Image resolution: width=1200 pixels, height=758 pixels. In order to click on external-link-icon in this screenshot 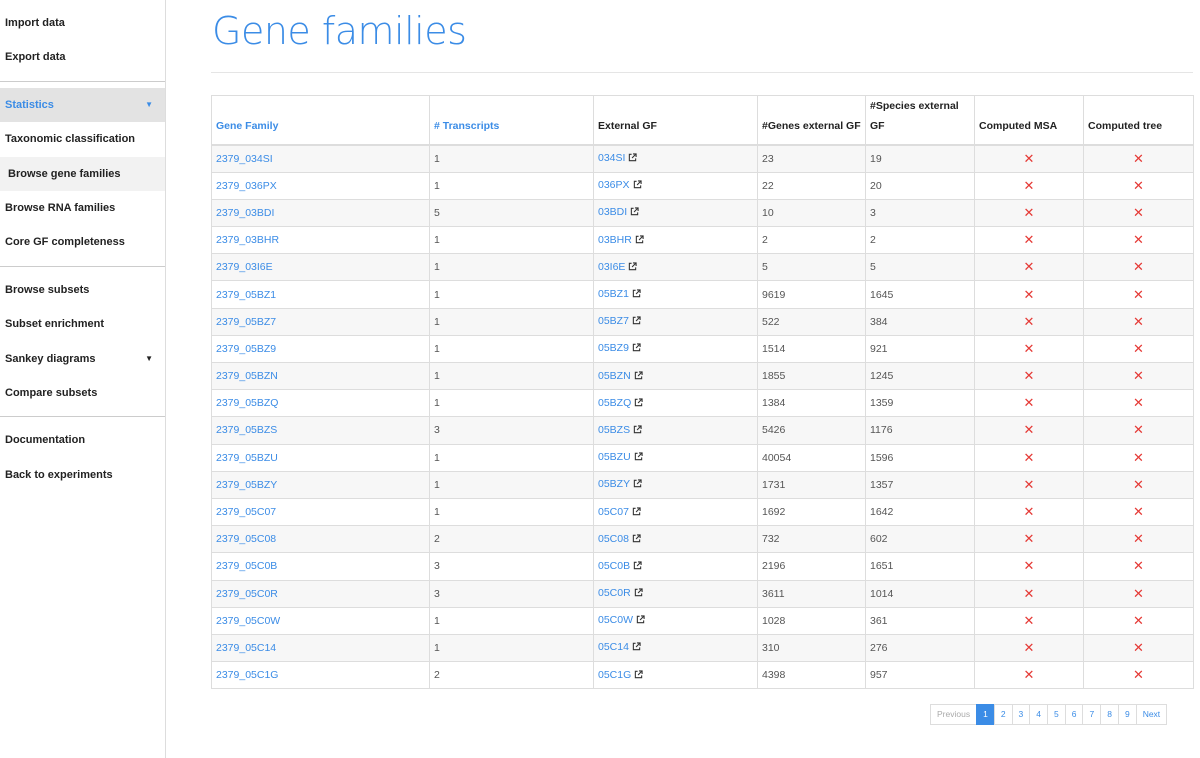, I will do `click(637, 485)`.